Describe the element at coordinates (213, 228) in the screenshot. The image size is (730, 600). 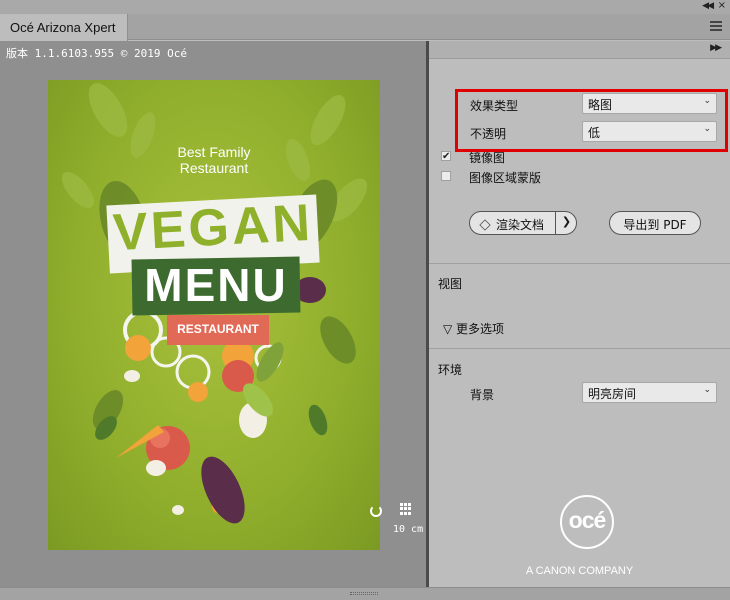
I see `poster-title-vegan: VEGAN` at that location.